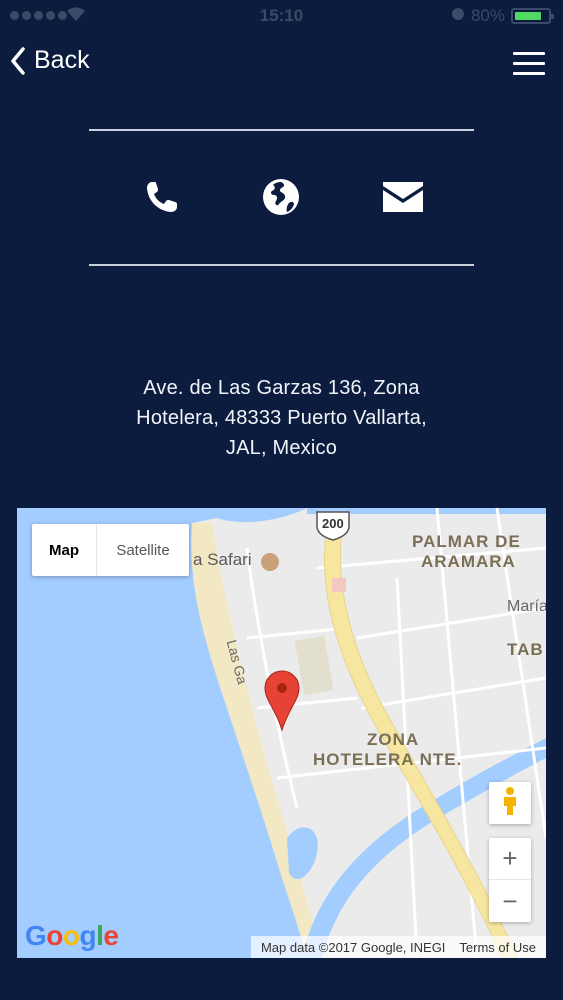  What do you see at coordinates (393, 739) in the screenshot?
I see `map-label-zona-1: ZONA` at bounding box center [393, 739].